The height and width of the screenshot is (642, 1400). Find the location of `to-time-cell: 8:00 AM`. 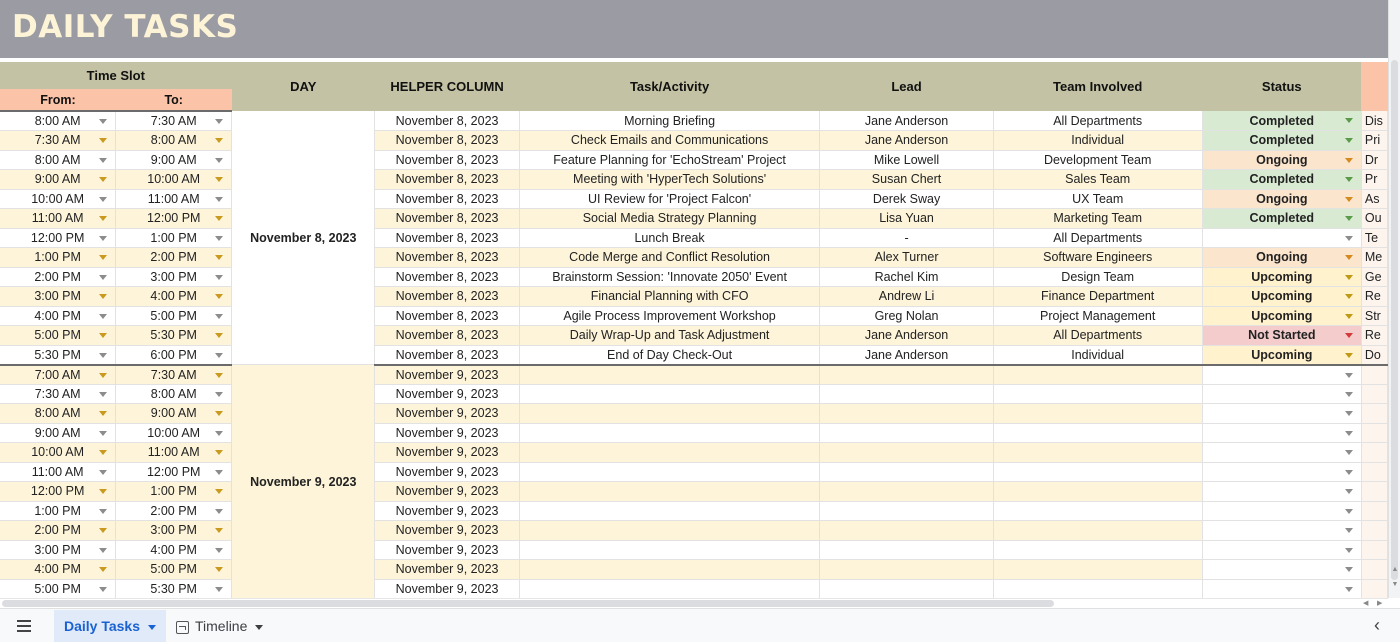

to-time-cell: 8:00 AM is located at coordinates (174, 140).